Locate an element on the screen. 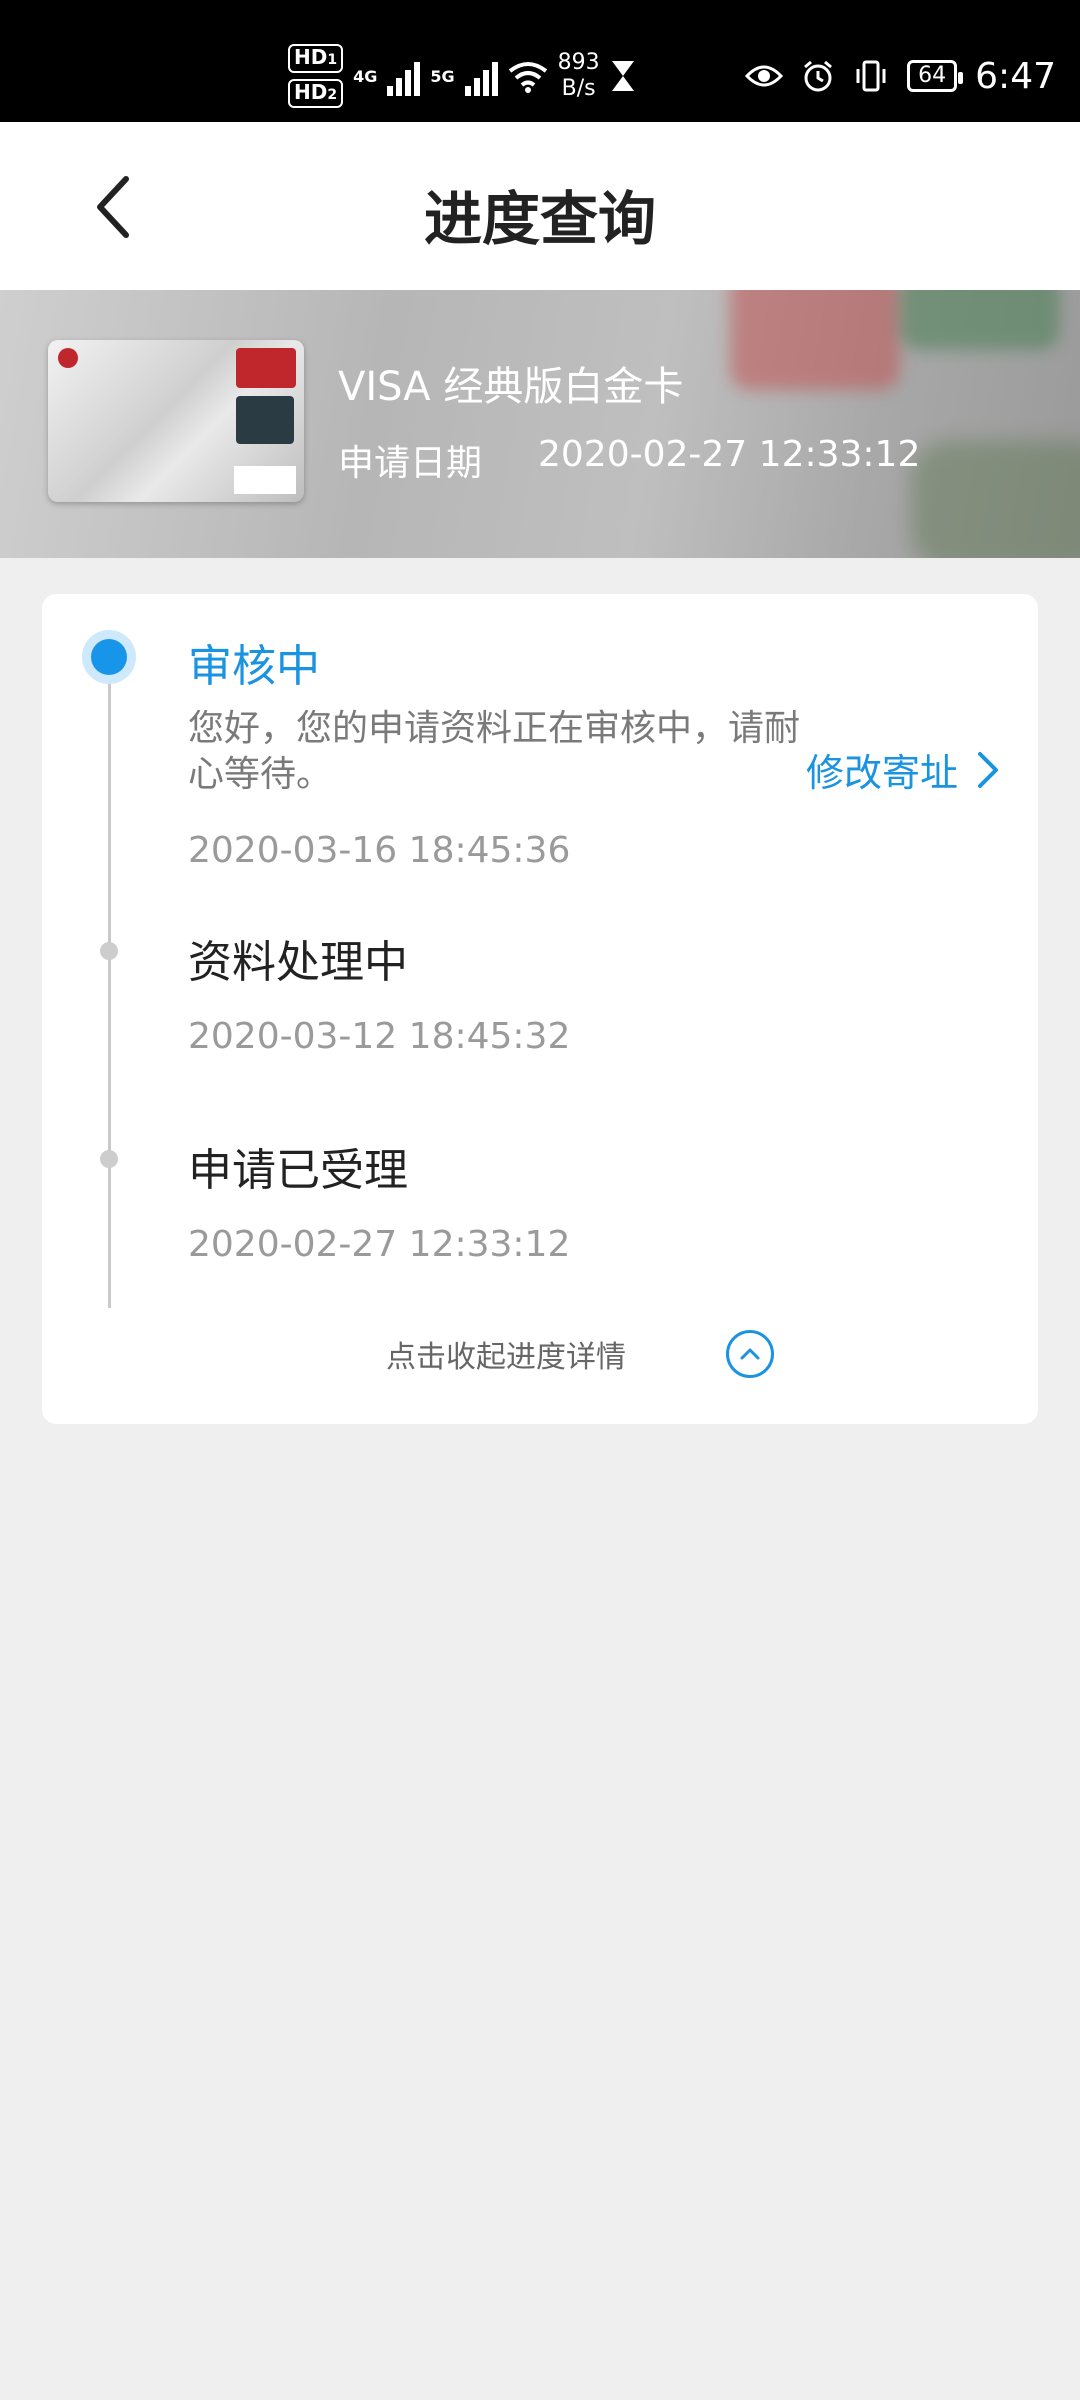 The height and width of the screenshot is (2400, 1080). wifi-icon is located at coordinates (527, 77).